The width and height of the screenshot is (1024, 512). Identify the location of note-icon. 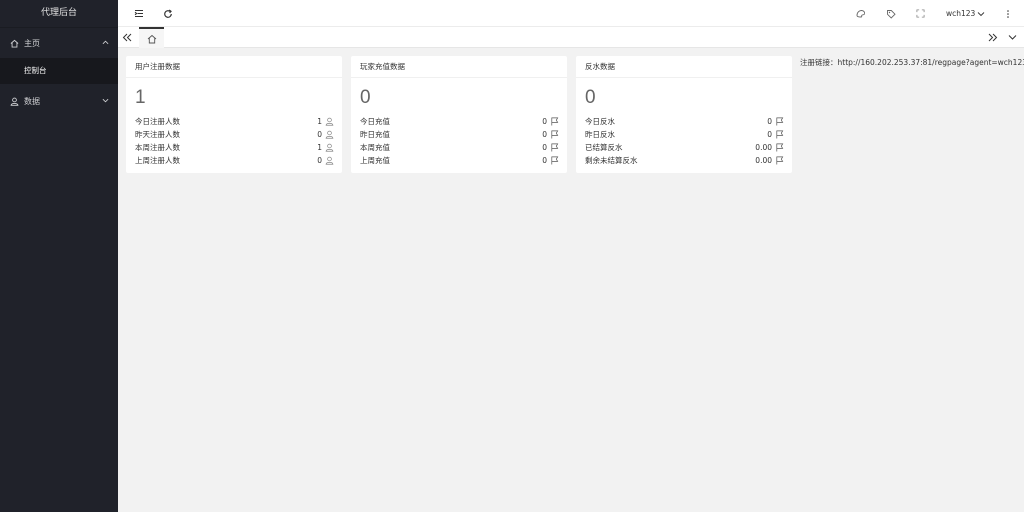
(890, 13).